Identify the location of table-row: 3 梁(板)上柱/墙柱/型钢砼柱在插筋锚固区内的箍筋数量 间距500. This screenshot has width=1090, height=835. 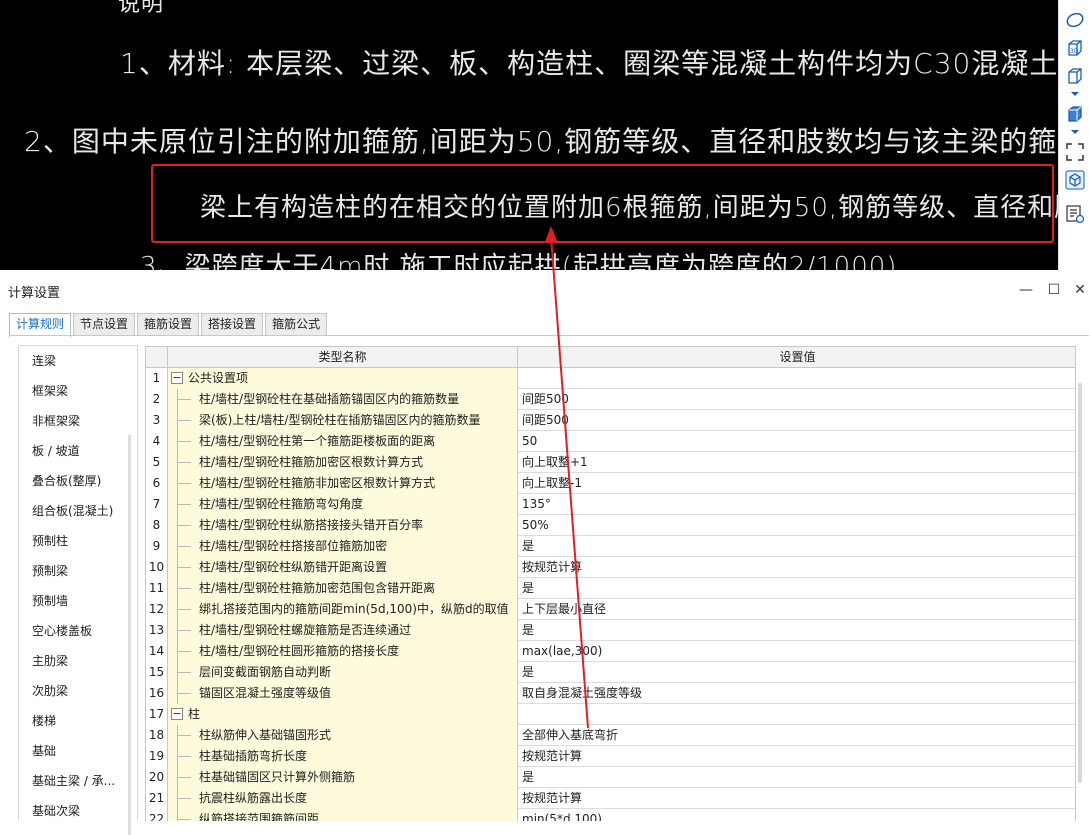
(610, 420).